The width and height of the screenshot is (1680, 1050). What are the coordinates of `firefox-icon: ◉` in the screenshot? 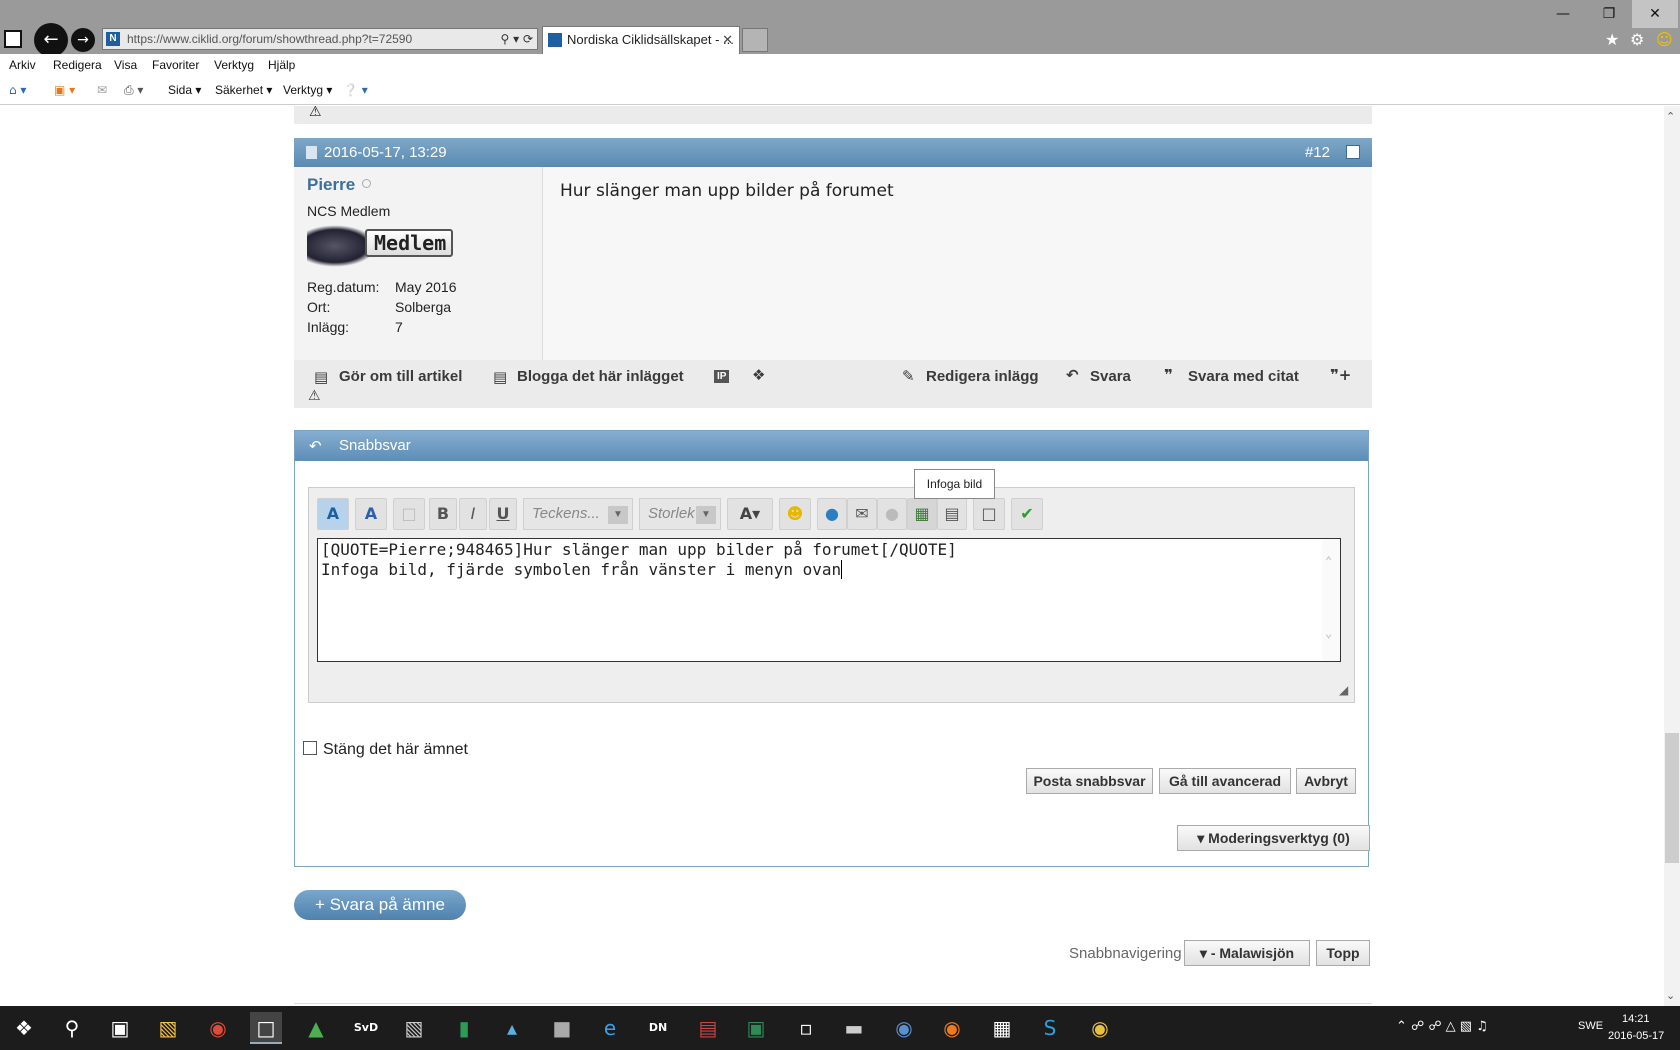 It's located at (952, 1028).